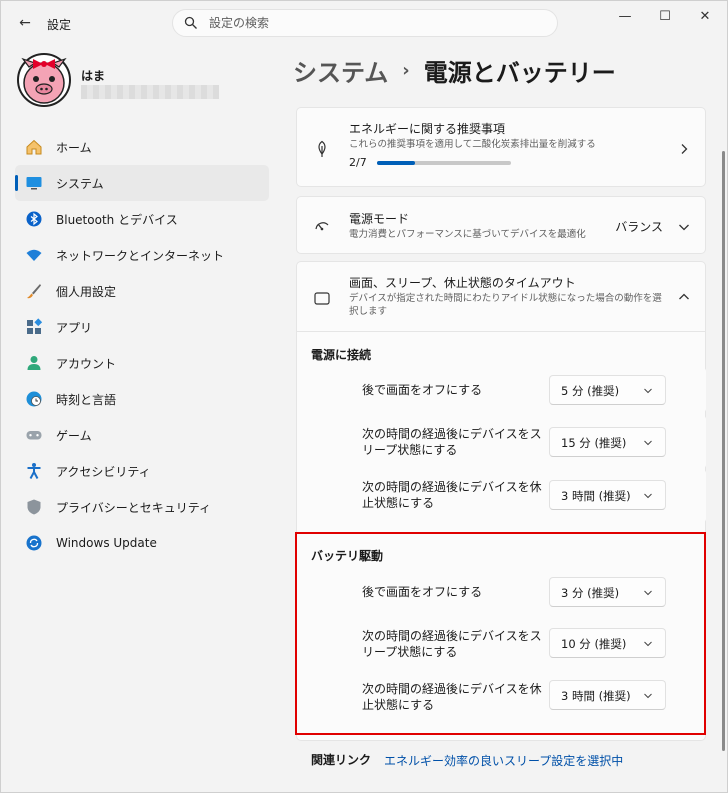 The height and width of the screenshot is (793, 728). Describe the element at coordinates (74, 435) in the screenshot. I see `sidebar-item-label: ゲーム` at that location.